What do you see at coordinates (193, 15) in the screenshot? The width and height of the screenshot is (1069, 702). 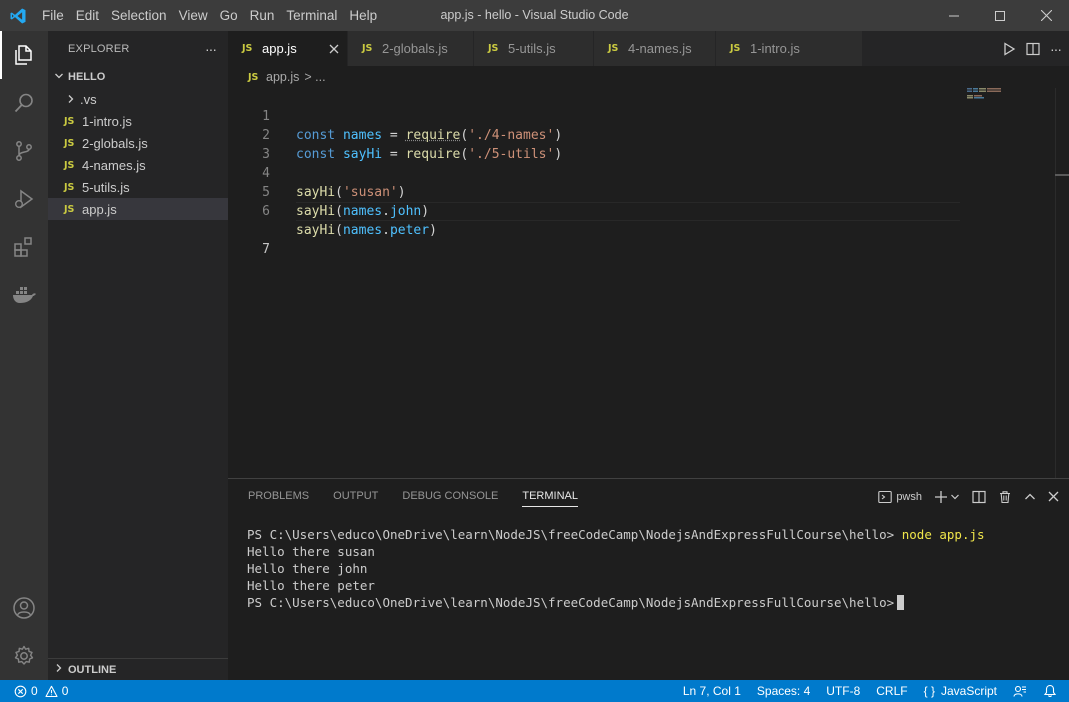 I see `menu-view: View` at bounding box center [193, 15].